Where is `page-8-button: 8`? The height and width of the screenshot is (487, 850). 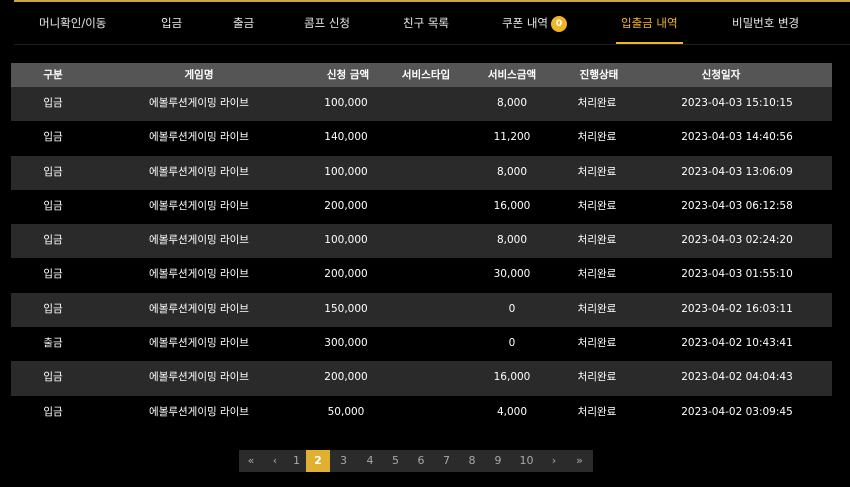 page-8-button: 8 is located at coordinates (472, 461).